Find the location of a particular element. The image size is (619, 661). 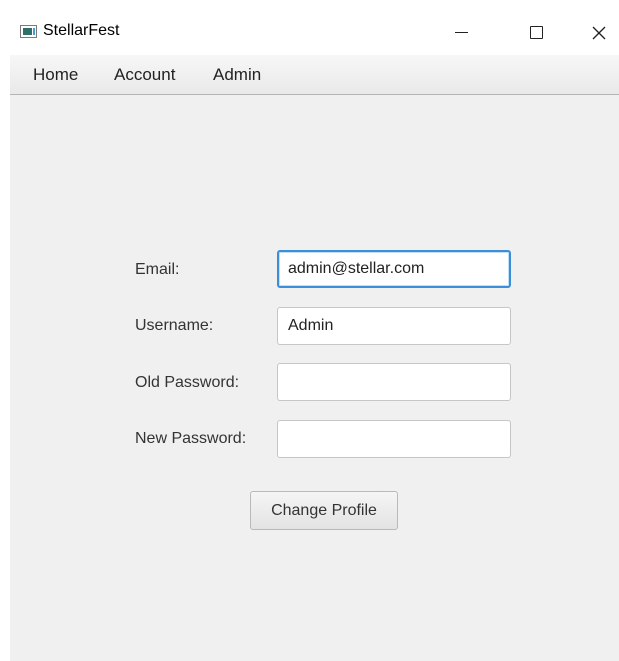

new-password-label: New Password: is located at coordinates (191, 438).